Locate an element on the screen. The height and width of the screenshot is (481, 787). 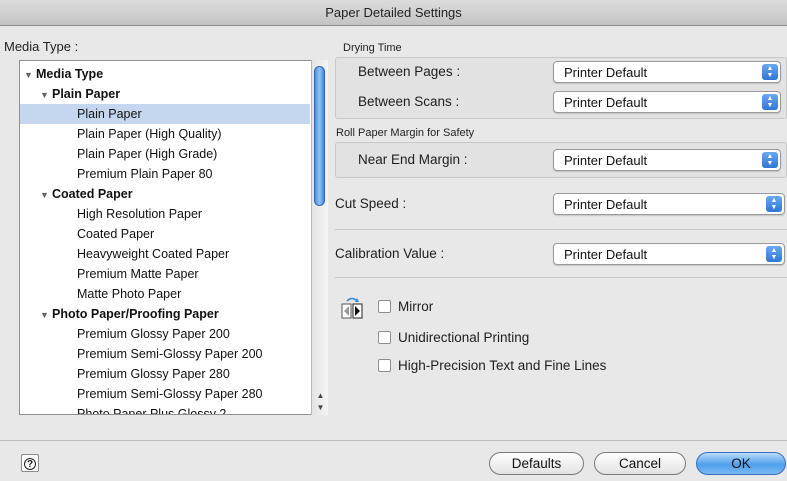
mirror-icon is located at coordinates (352, 308).